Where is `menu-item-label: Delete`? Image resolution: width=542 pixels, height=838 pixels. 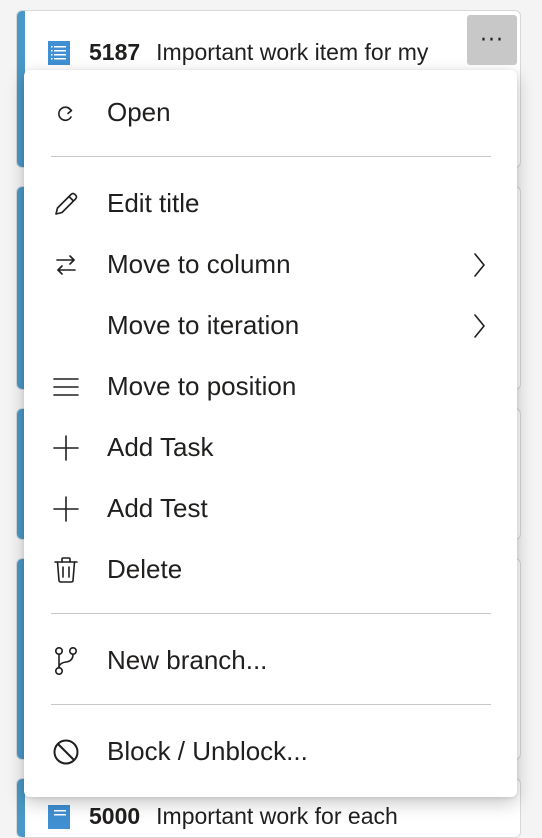 menu-item-label: Delete is located at coordinates (145, 569).